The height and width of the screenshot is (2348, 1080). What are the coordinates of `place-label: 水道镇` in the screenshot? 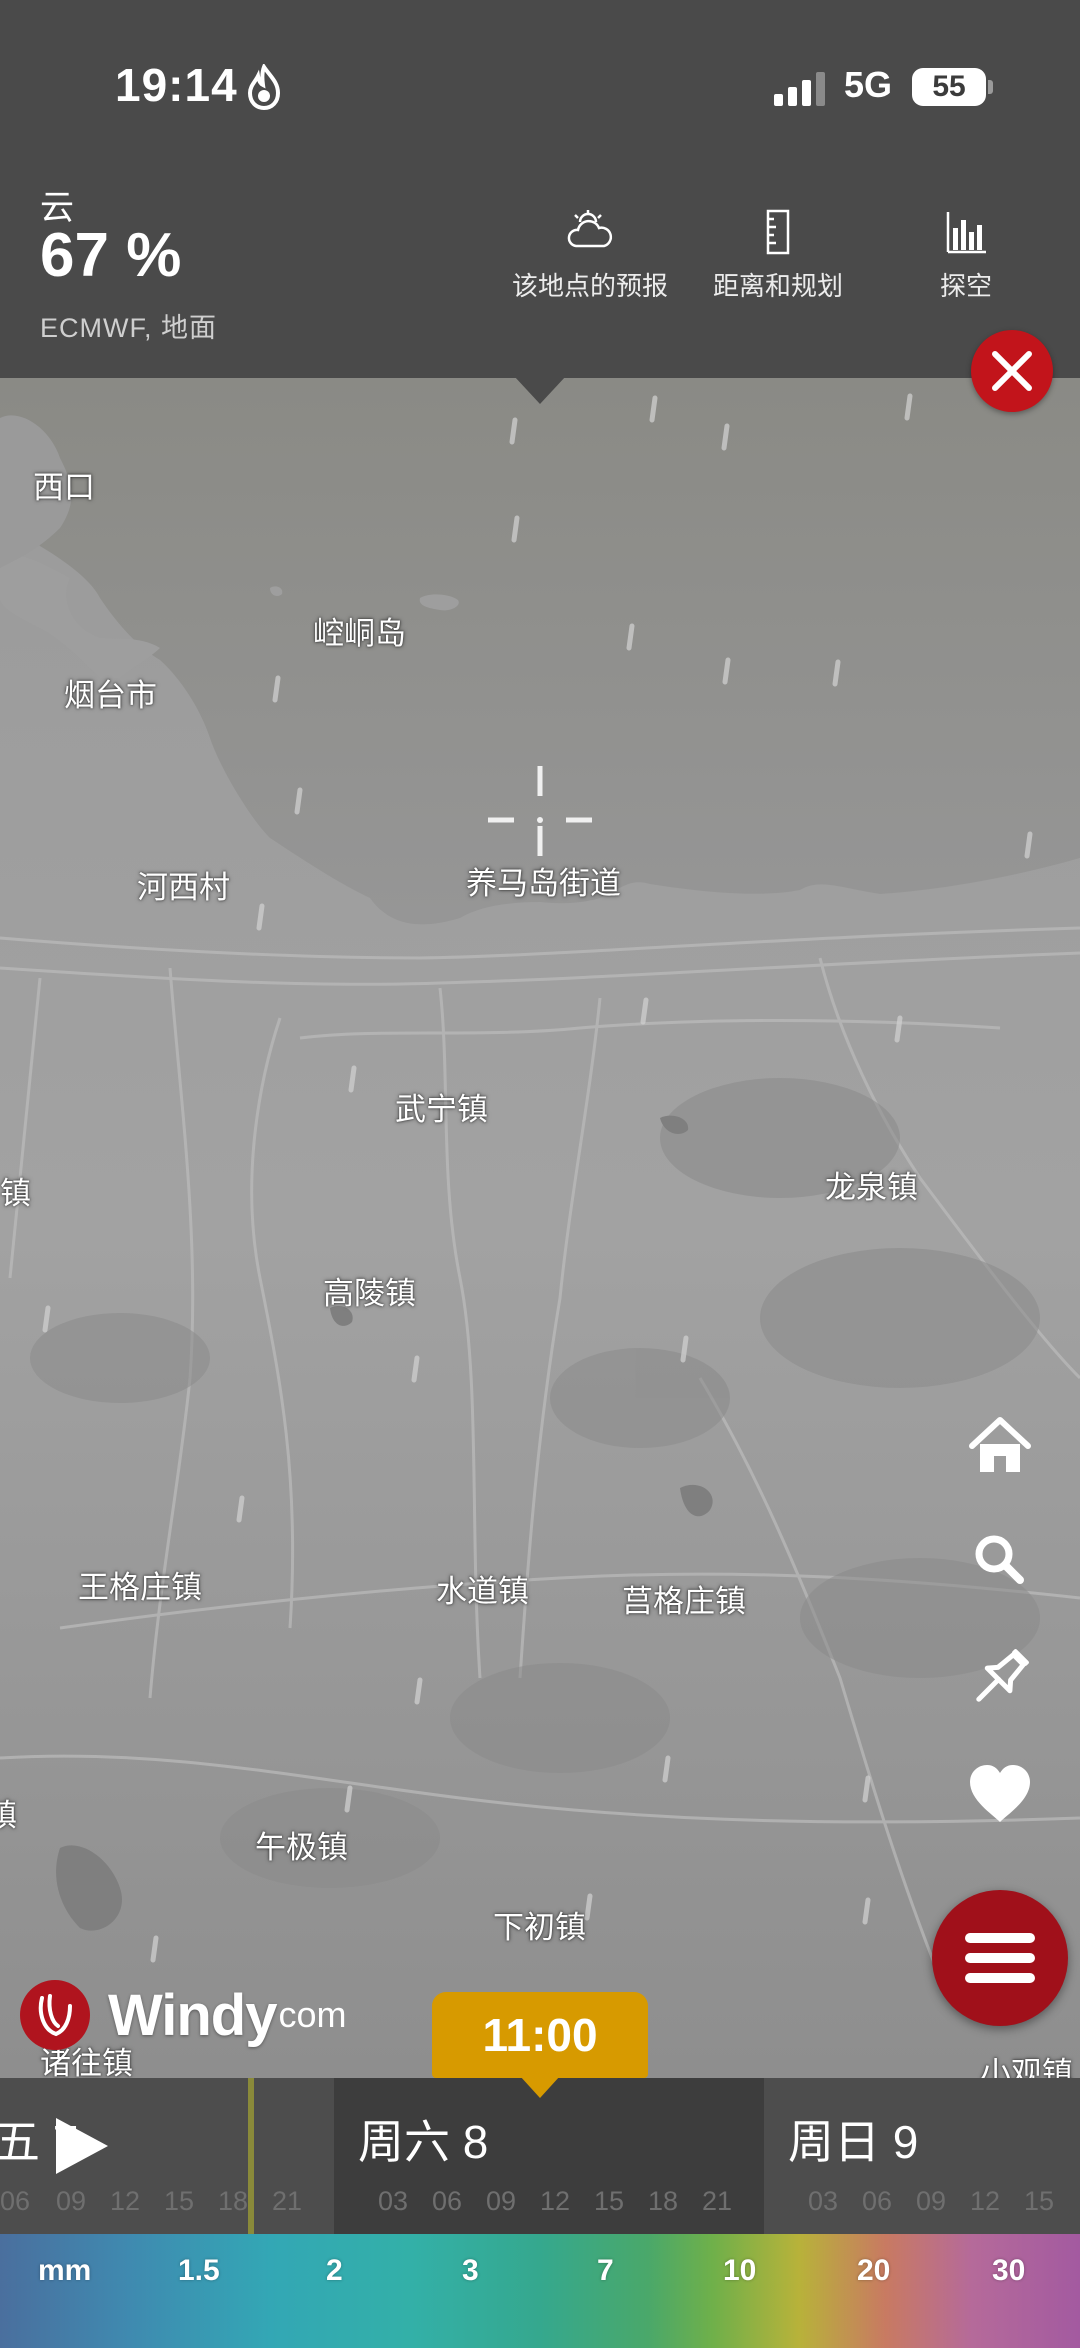 It's located at (482, 1591).